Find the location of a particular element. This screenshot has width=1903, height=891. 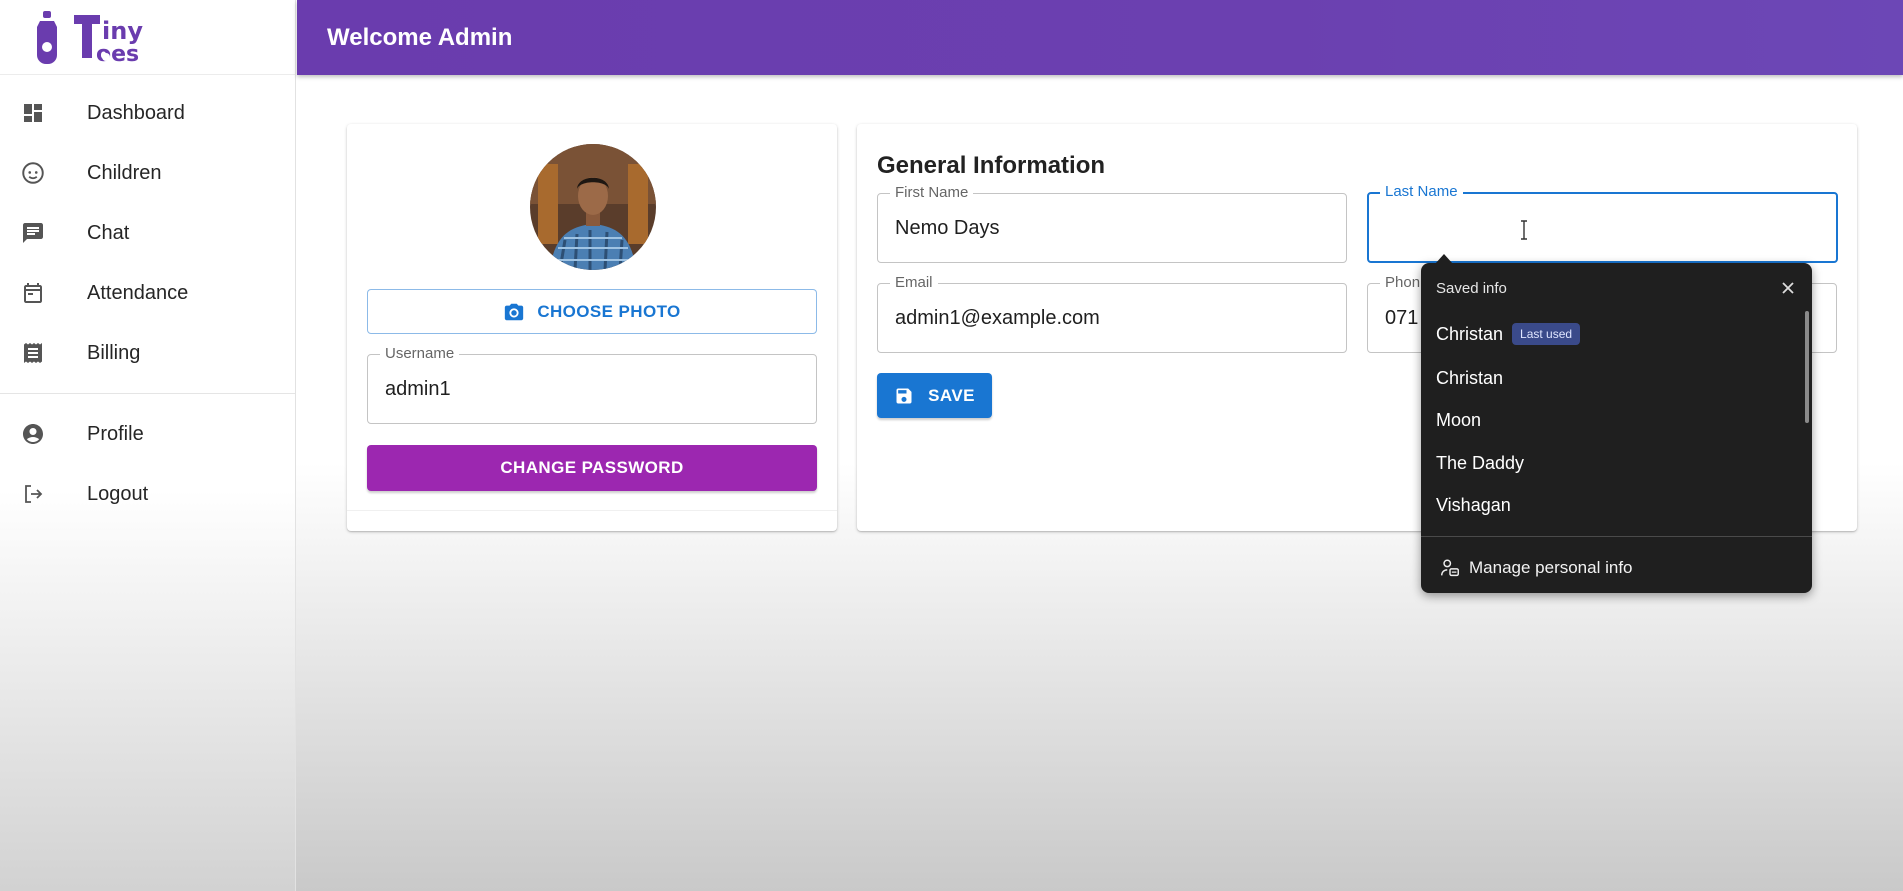

sidebar-divider is located at coordinates (147, 393).